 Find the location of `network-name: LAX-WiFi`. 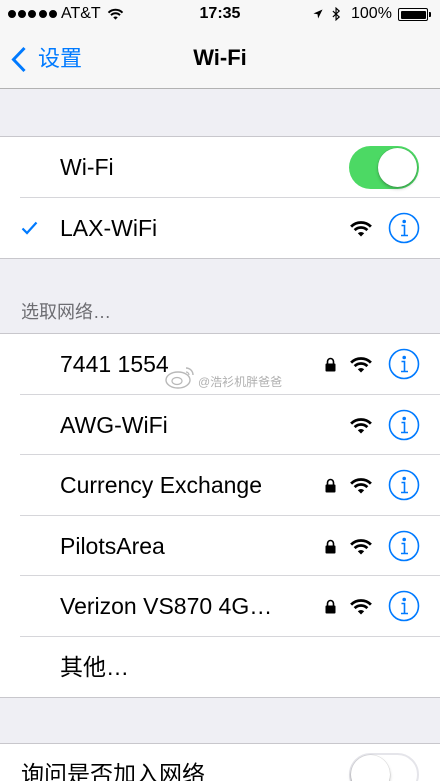

network-name: LAX-WiFi is located at coordinates (109, 227).